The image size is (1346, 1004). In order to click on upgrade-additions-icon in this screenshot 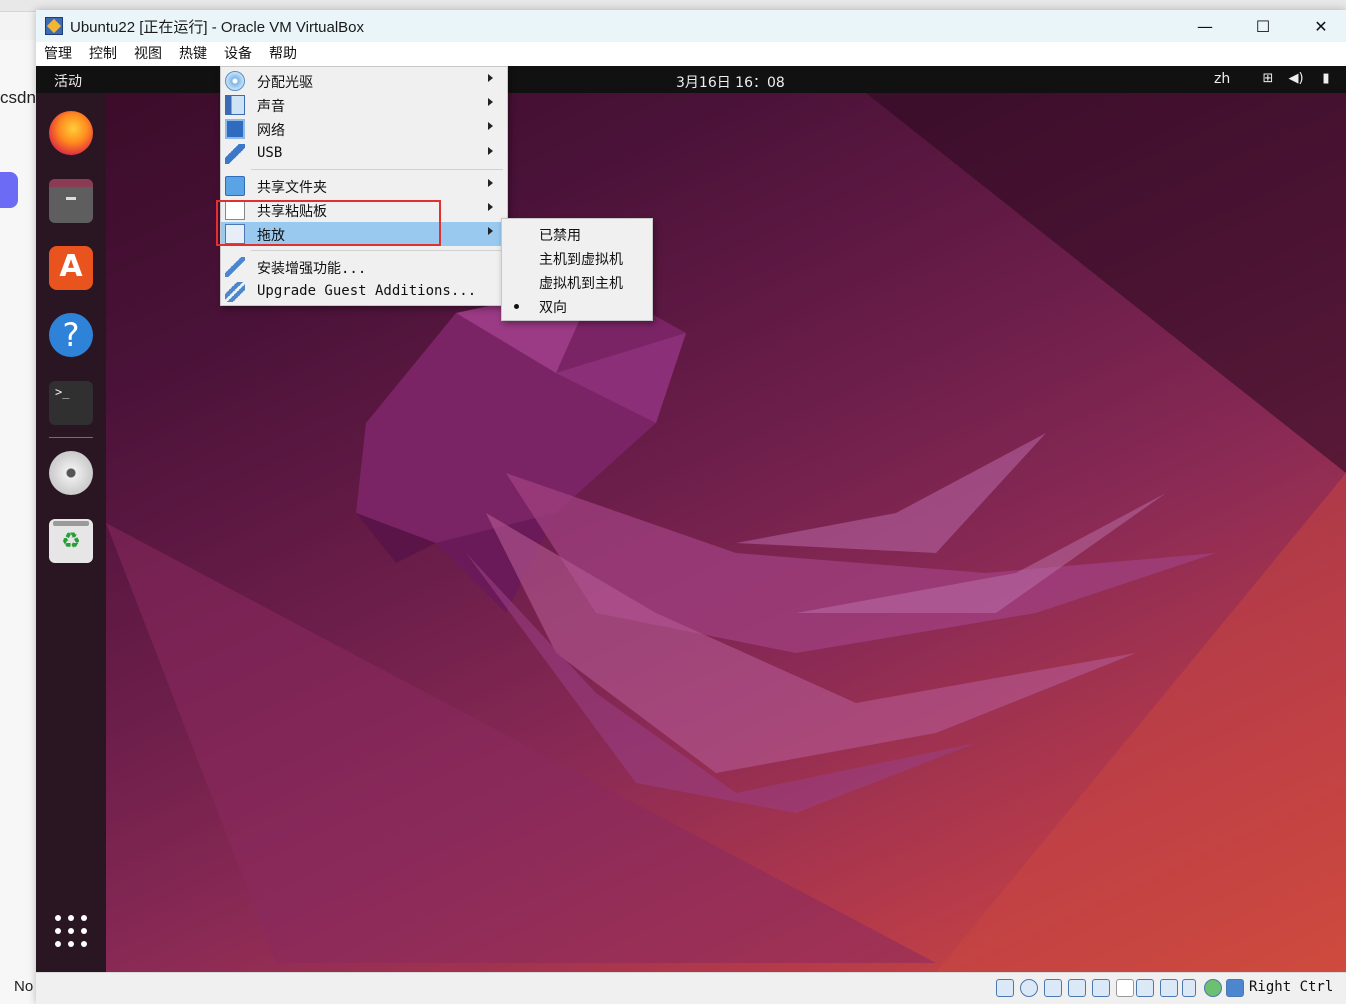, I will do `click(235, 292)`.